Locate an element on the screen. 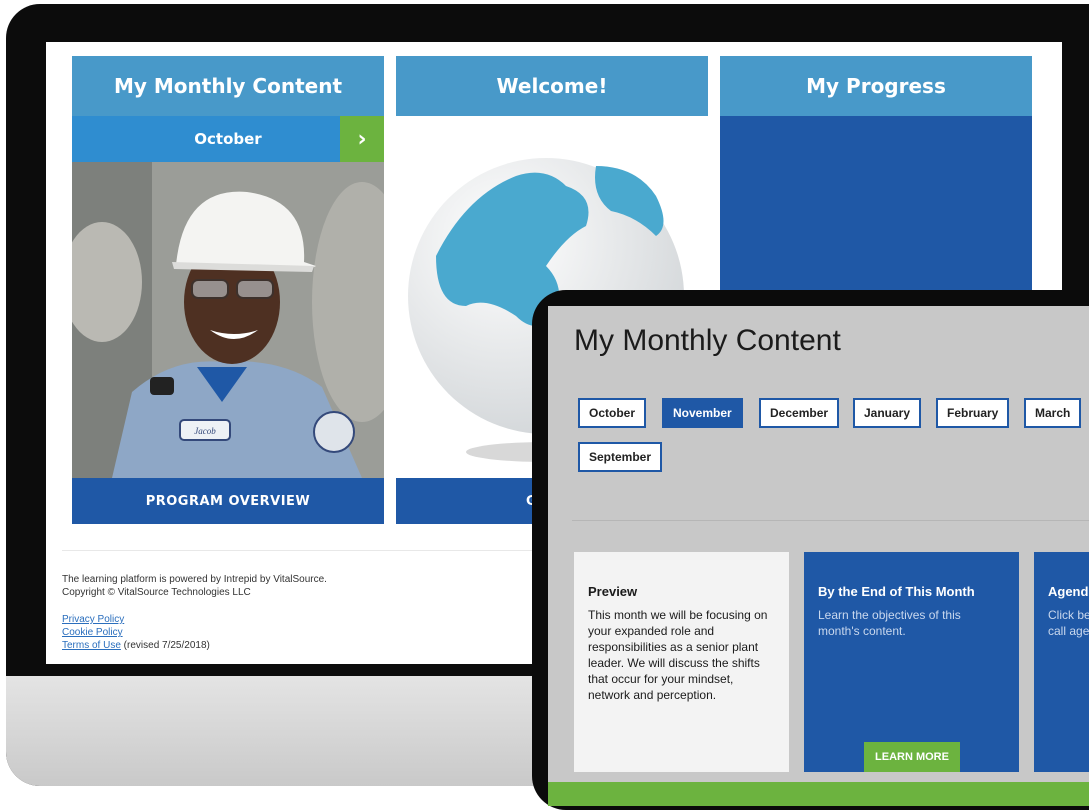 This screenshot has height=810, width=1089. month-button-january: January is located at coordinates (887, 413).